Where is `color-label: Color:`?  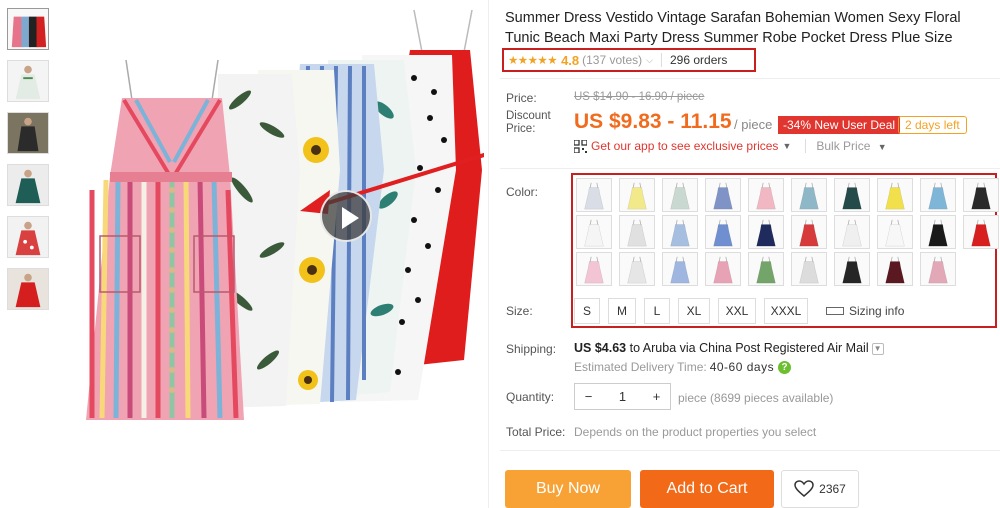 color-label: Color: is located at coordinates (522, 192).